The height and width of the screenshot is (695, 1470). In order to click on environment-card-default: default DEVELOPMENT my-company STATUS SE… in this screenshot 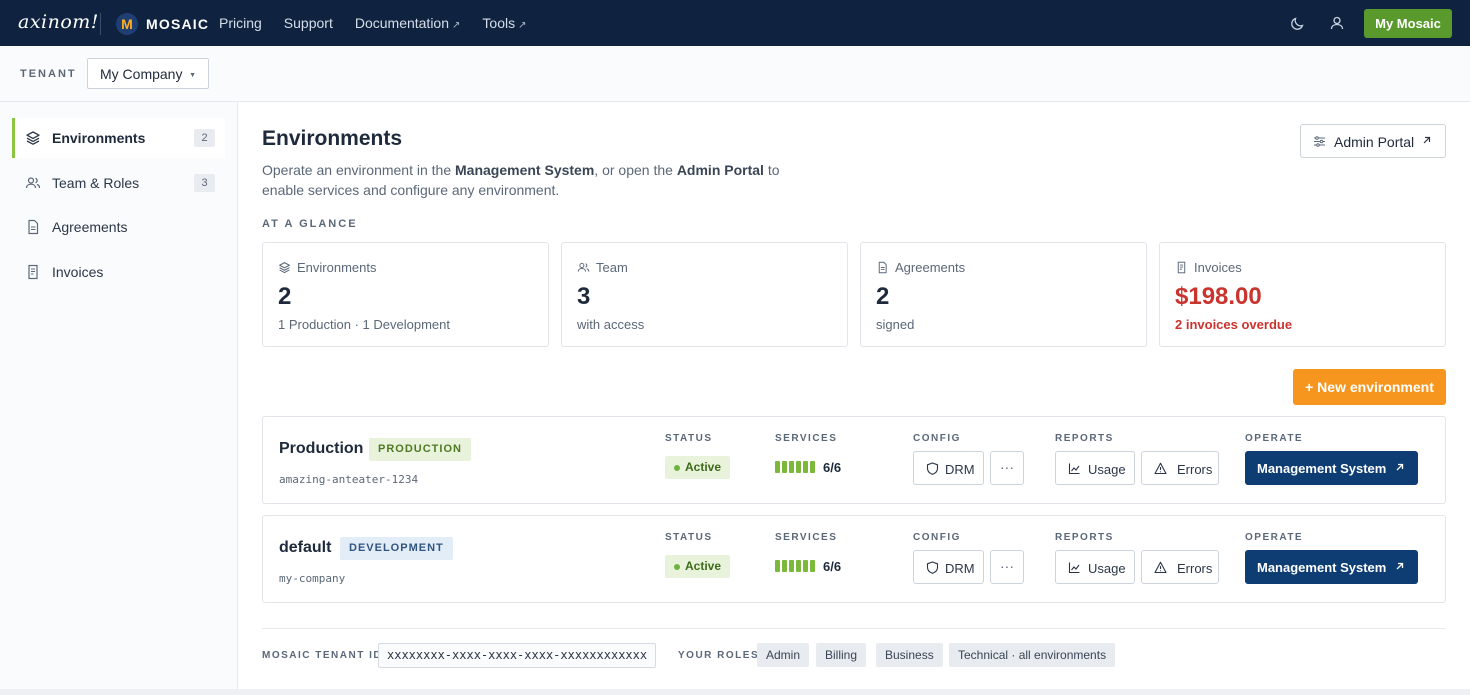, I will do `click(854, 559)`.